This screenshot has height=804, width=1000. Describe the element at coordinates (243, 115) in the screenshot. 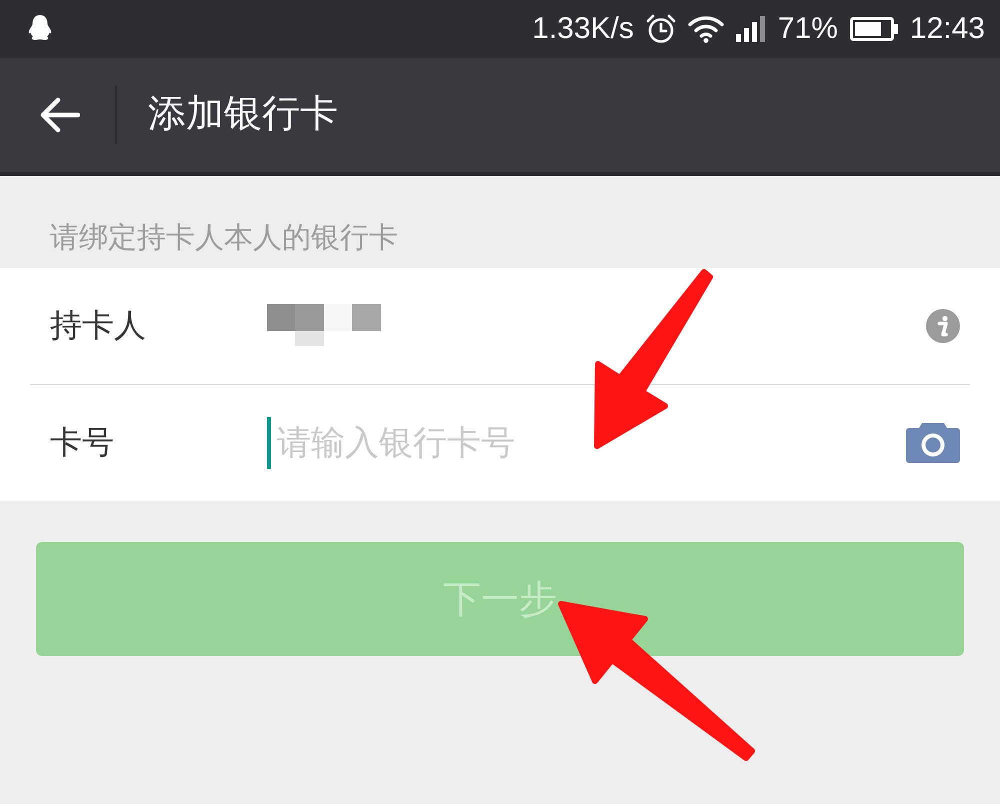

I see `page-title: 添加银行卡` at that location.